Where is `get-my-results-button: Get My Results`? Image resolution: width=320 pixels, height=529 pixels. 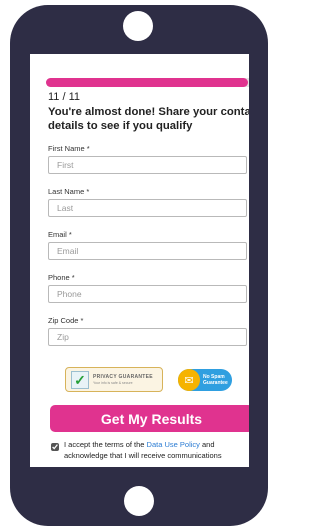 get-my-results-button: Get My Results is located at coordinates (149, 418).